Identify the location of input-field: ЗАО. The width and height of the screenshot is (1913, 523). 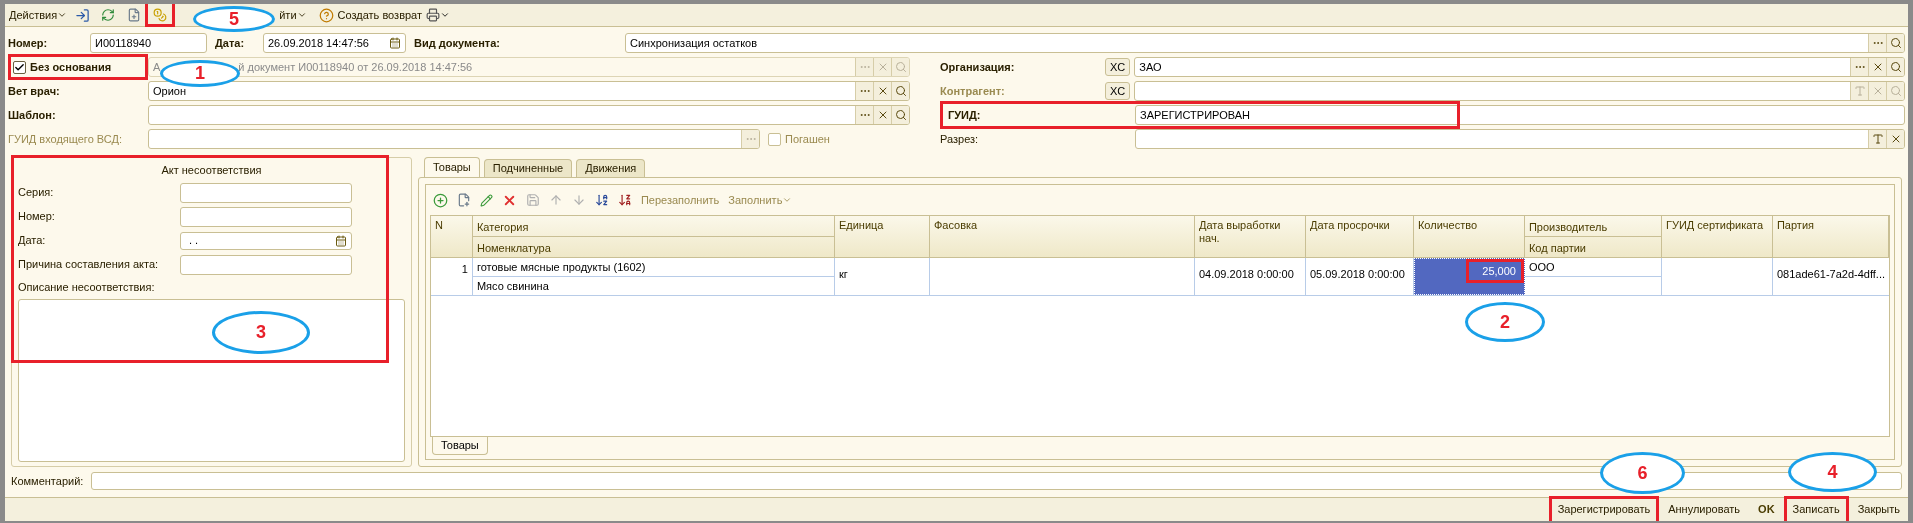
(1519, 67).